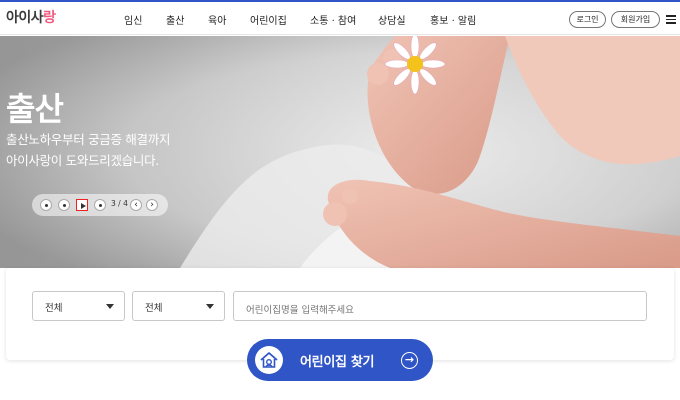 This screenshot has width=680, height=400. Describe the element at coordinates (344, 19) in the screenshot. I see `nav-item-community: 소통 · 참여` at that location.